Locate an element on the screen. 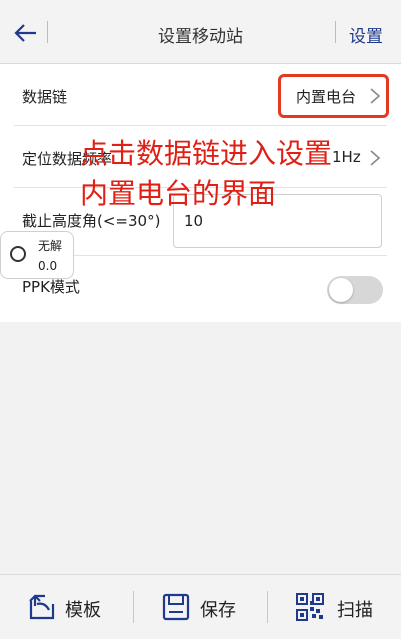  header-divider is located at coordinates (335, 32).